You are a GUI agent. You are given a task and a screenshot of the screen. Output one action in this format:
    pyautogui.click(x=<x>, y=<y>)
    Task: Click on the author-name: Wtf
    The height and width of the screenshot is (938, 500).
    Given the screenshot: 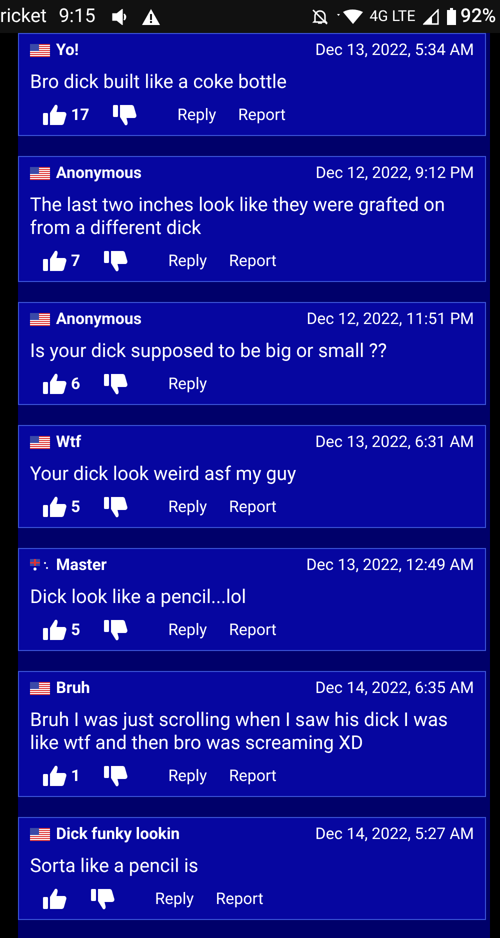 What is the action you would take?
    pyautogui.click(x=69, y=442)
    